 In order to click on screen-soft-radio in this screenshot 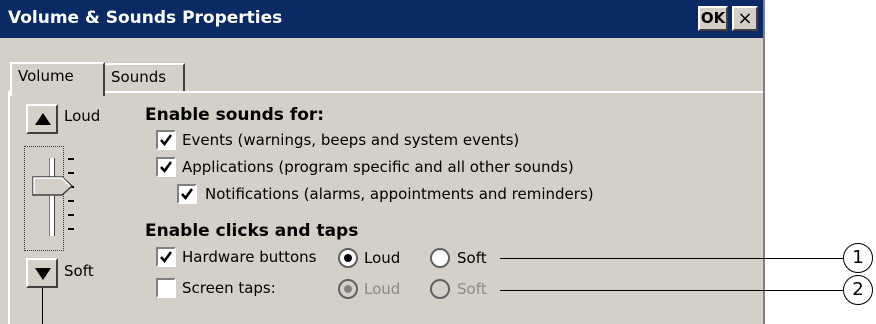, I will do `click(440, 289)`.